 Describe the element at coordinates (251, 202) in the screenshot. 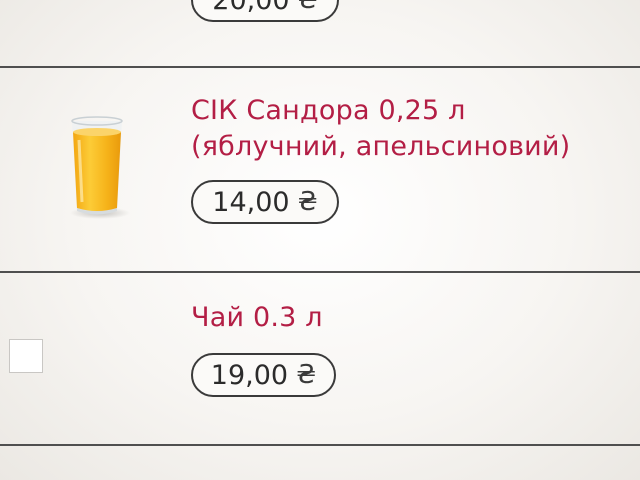

I see `price-value: 14,00` at that location.